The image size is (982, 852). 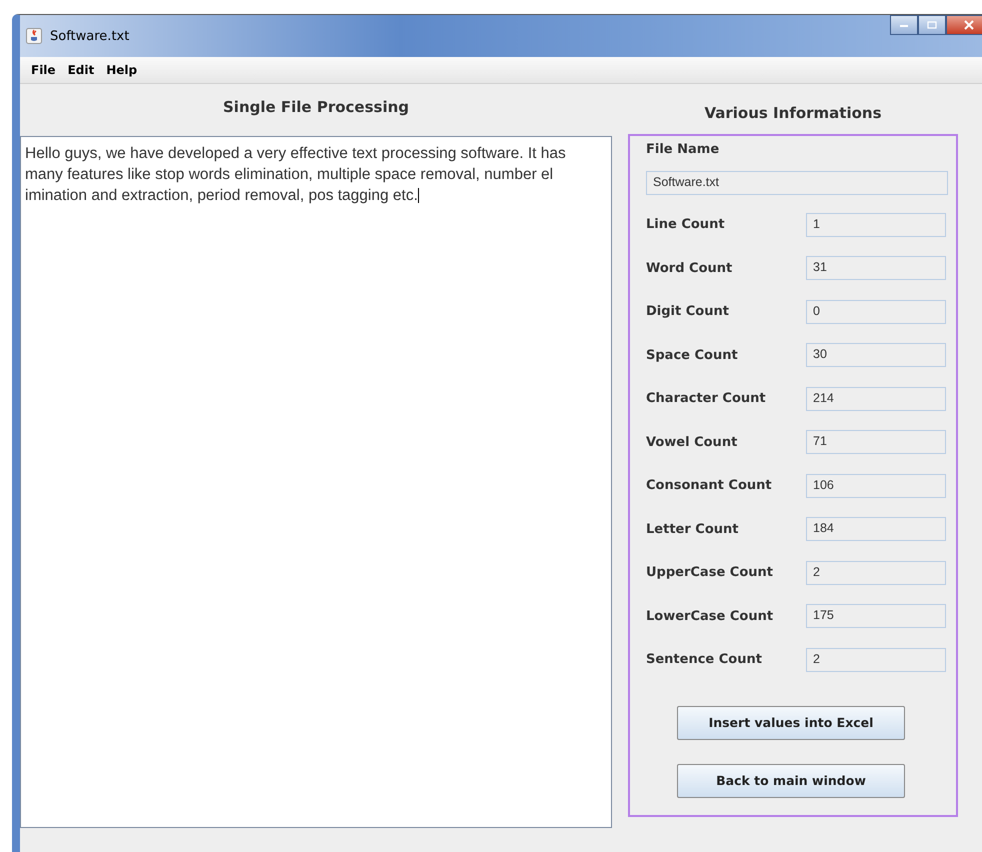 I want to click on field-label: Sentence Count, so click(x=704, y=660).